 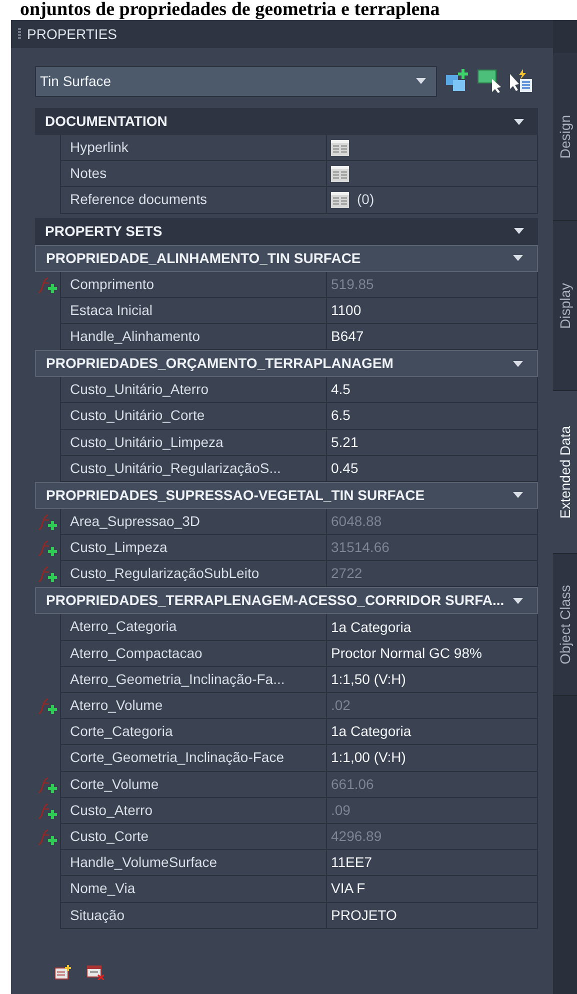 I want to click on property-label: Reference documents, so click(x=194, y=200).